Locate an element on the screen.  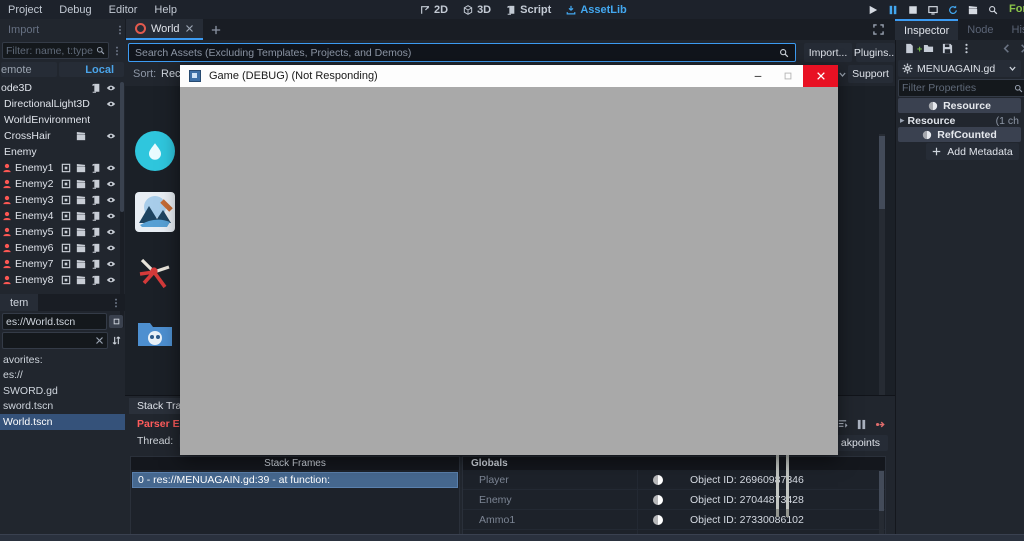
file-item: avorites: is located at coordinates (62, 360).